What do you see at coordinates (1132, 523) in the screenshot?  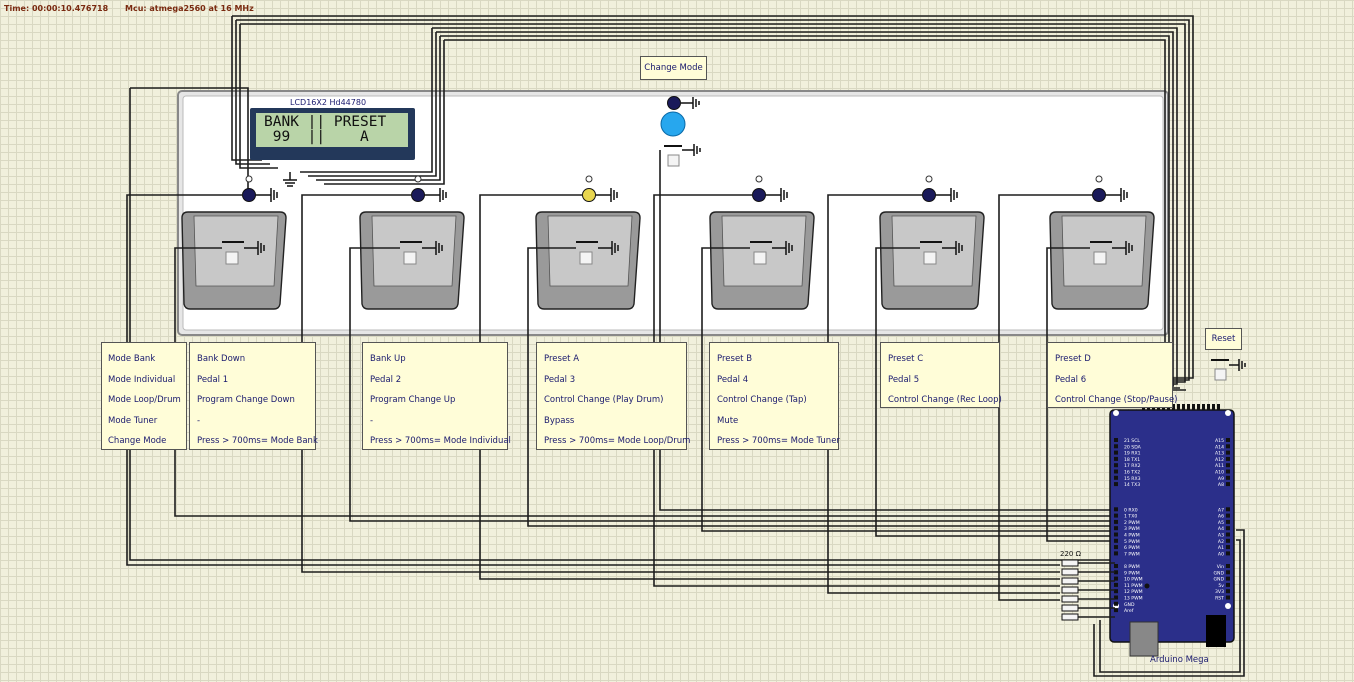 I see `pin-label: 2 PWM` at bounding box center [1132, 523].